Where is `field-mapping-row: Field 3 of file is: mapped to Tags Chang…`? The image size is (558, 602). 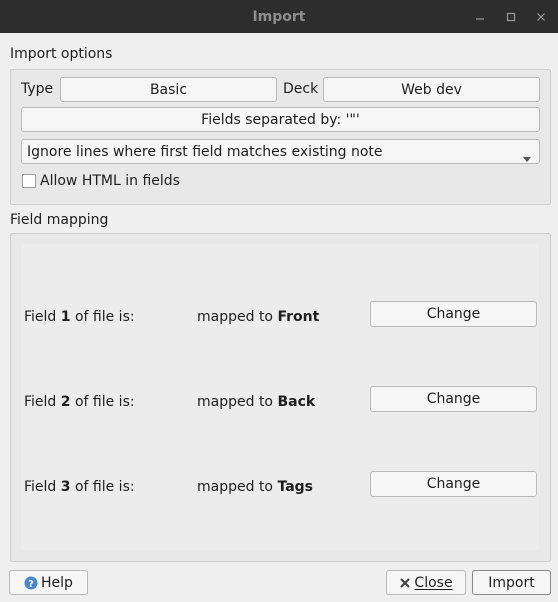
field-mapping-row: Field 3 of file is: mapped to Tags Chang… is located at coordinates (280, 488).